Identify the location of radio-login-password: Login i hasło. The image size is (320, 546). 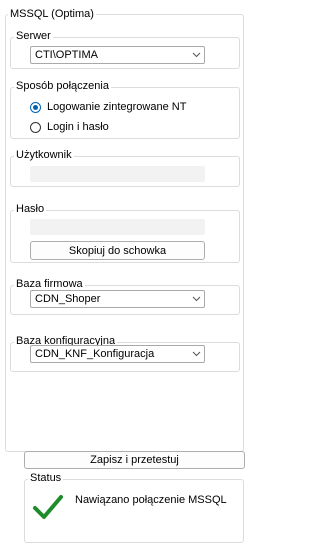
(69, 127).